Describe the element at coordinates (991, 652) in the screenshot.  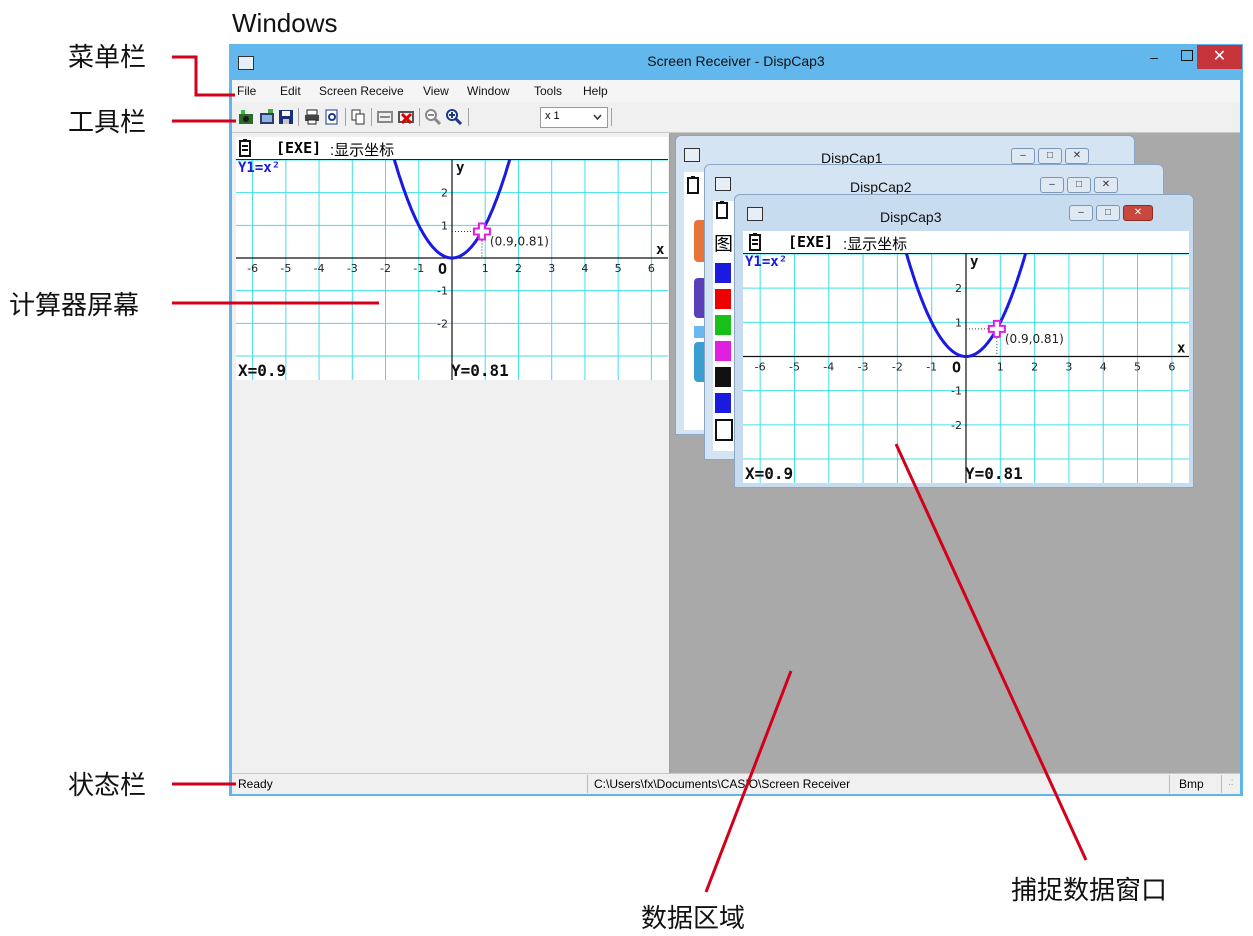
I see `callout-line-capture-window` at that location.